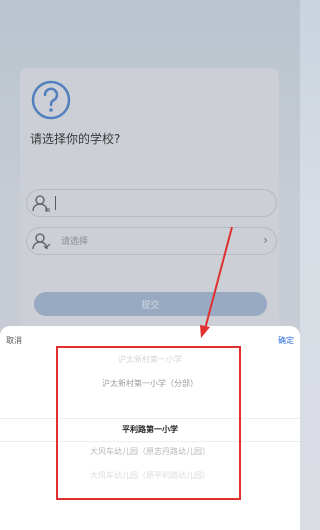 The image size is (320, 530). What do you see at coordinates (14, 340) in the screenshot?
I see `cancel-button: 取消` at bounding box center [14, 340].